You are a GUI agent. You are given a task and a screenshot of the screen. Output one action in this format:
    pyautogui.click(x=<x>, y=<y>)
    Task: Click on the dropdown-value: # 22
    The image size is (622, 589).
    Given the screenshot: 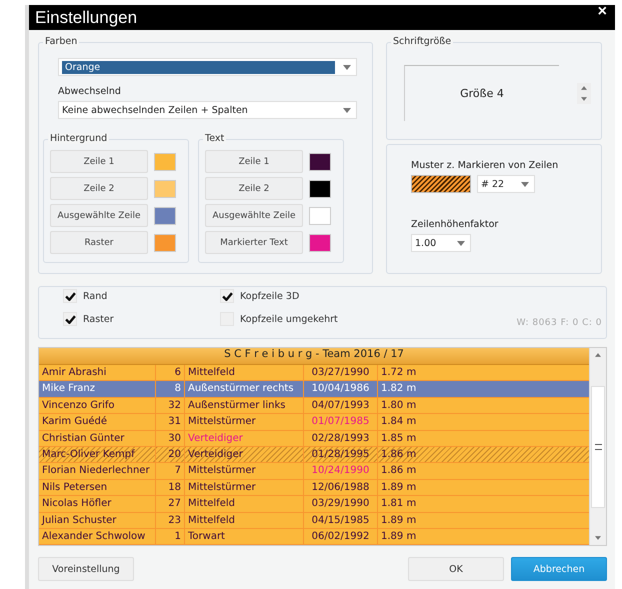 What is the action you would take?
    pyautogui.click(x=492, y=184)
    